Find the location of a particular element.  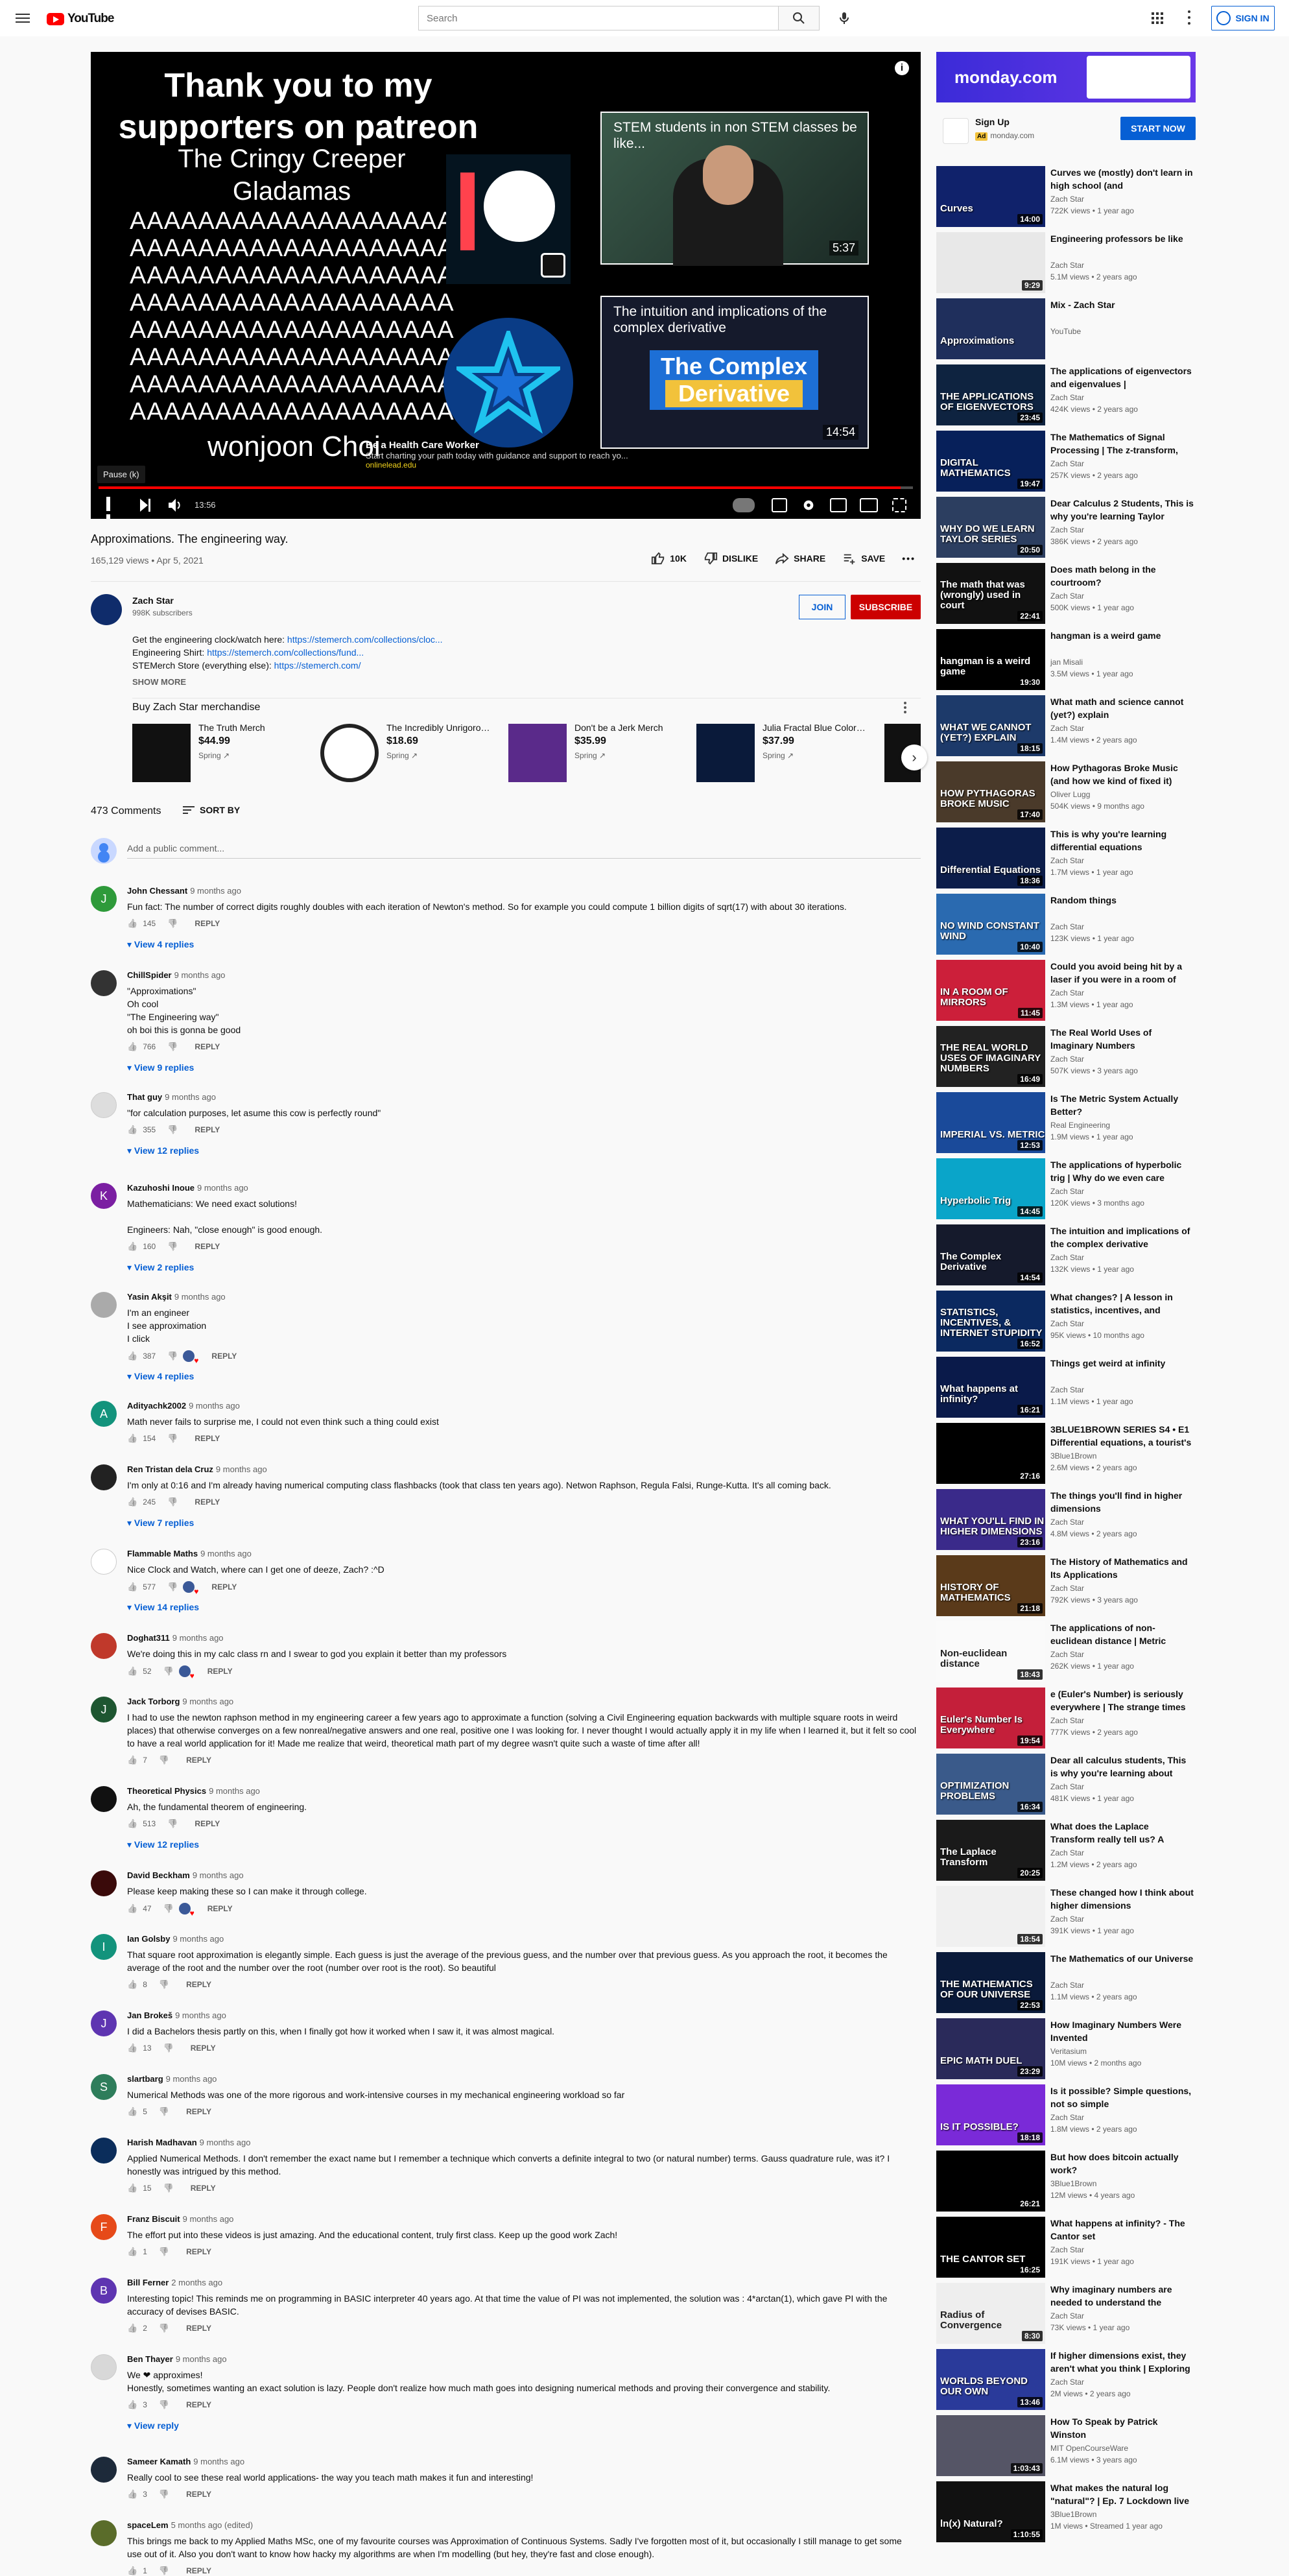

view-replies-button: ▾ View 14 replies is located at coordinates (163, 1607).